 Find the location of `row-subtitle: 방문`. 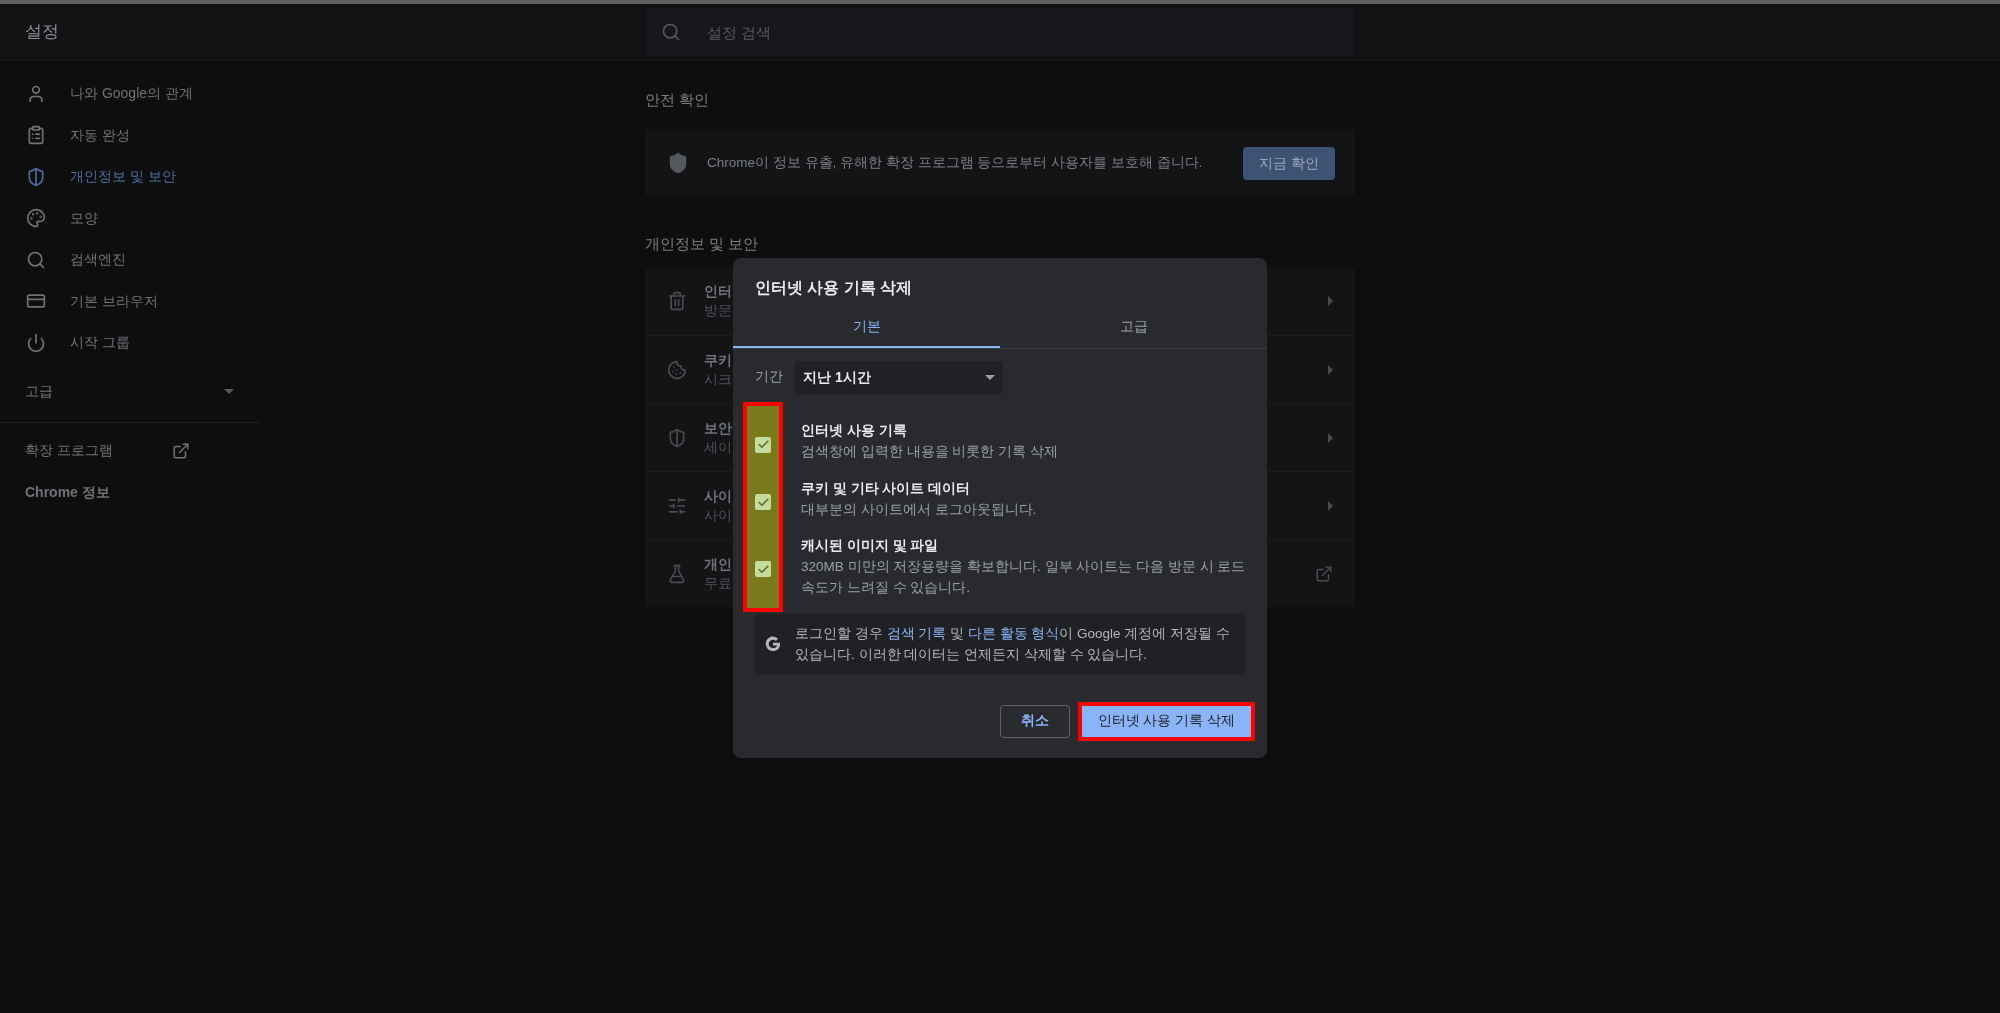

row-subtitle: 방문 is located at coordinates (718, 311).